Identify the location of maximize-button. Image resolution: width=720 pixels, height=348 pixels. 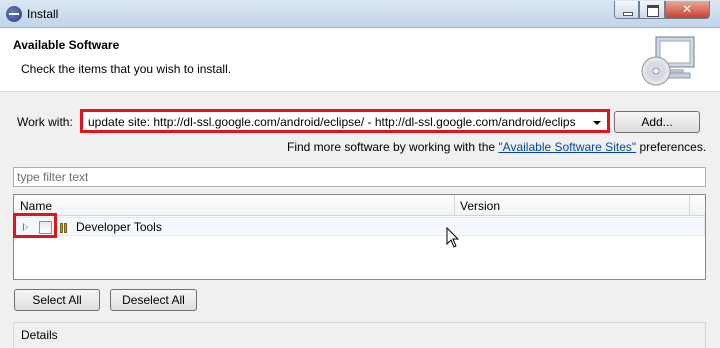
(652, 10).